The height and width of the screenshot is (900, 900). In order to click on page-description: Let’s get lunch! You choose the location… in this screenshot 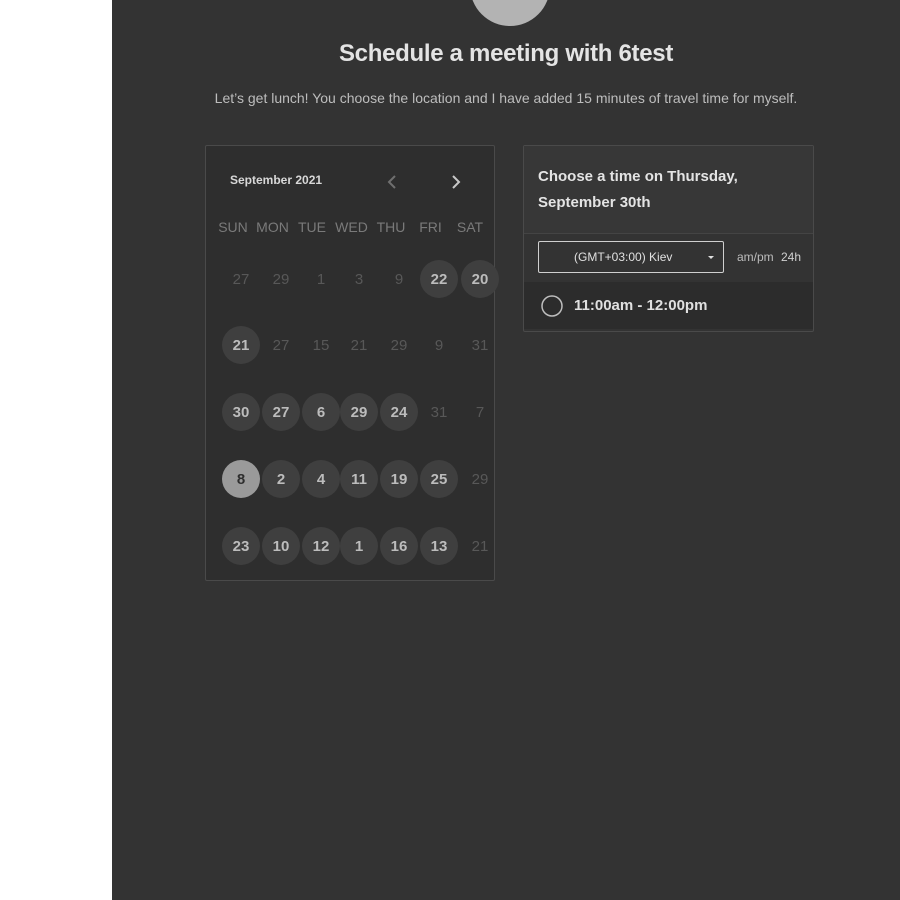, I will do `click(506, 98)`.